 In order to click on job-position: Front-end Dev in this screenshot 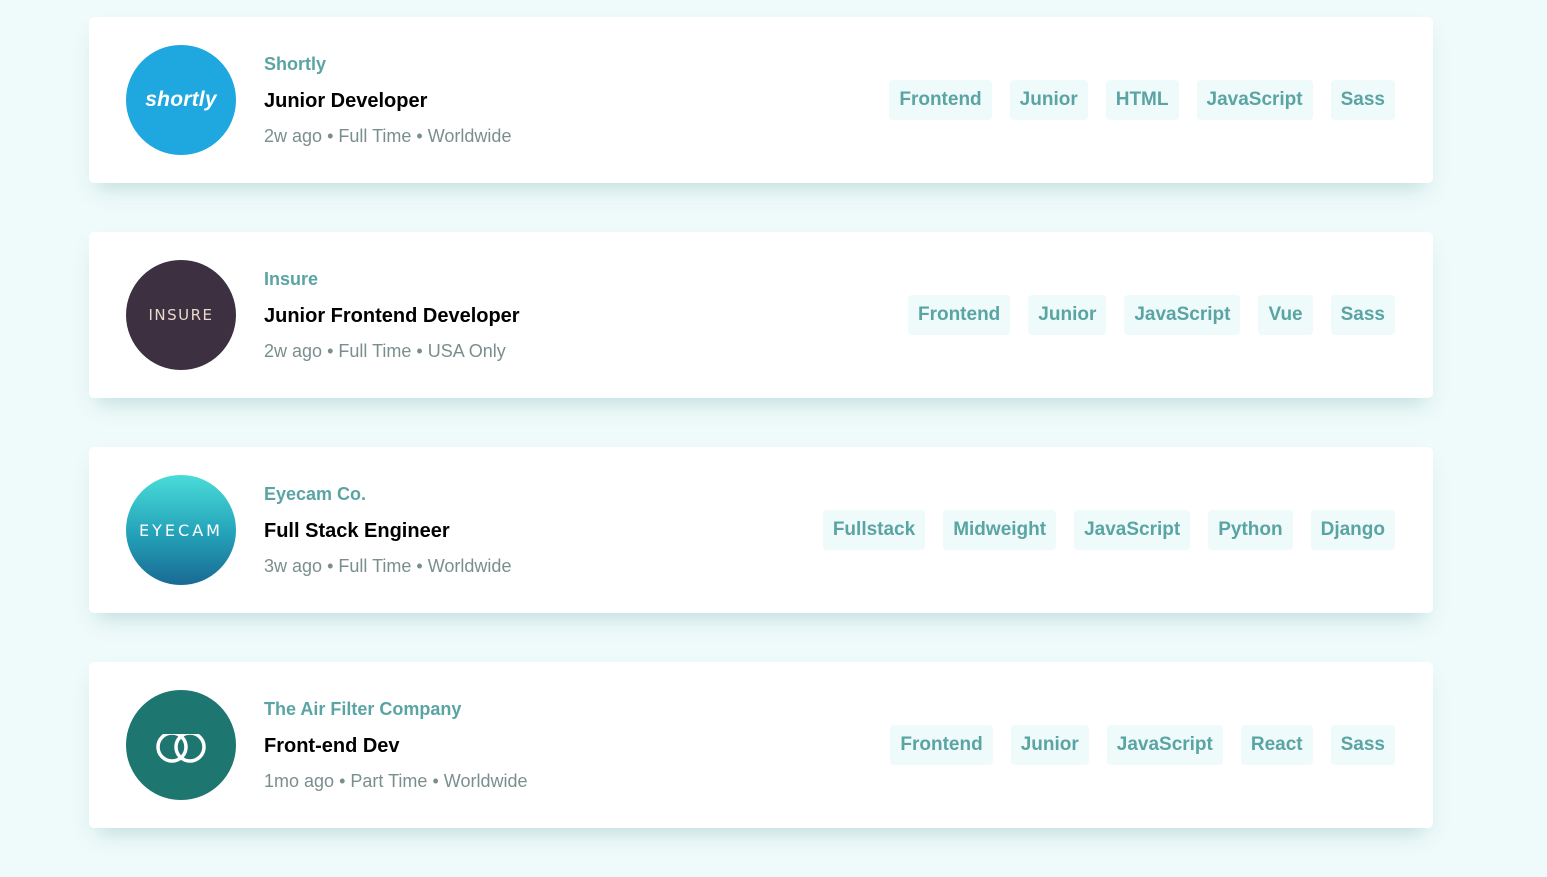, I will do `click(395, 746)`.